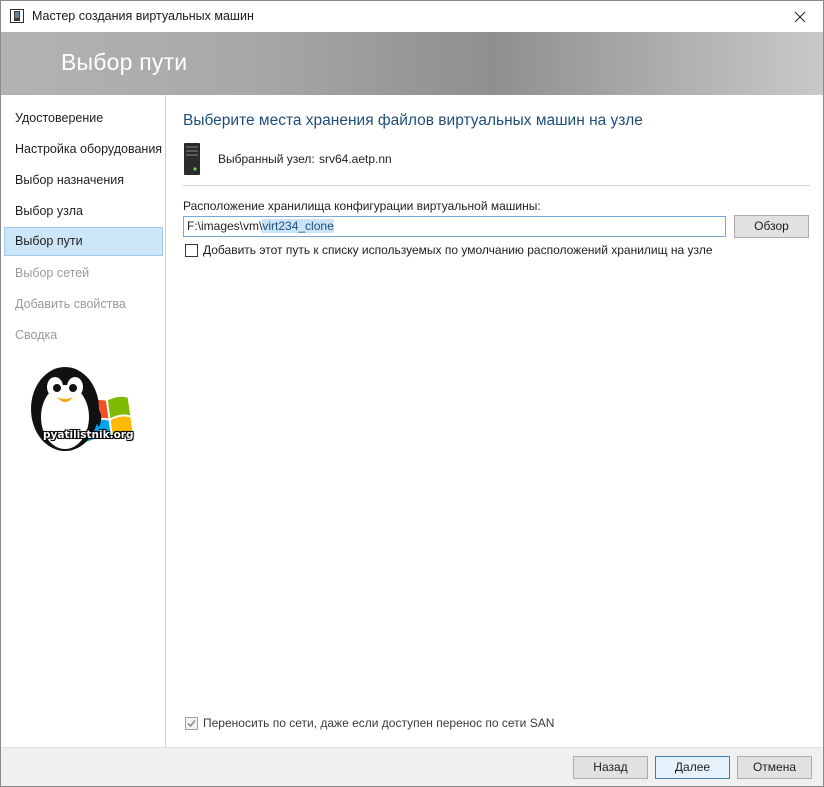 The width and height of the screenshot is (824, 787). I want to click on sidebar-item-identity: Удостоверение, so click(83, 118).